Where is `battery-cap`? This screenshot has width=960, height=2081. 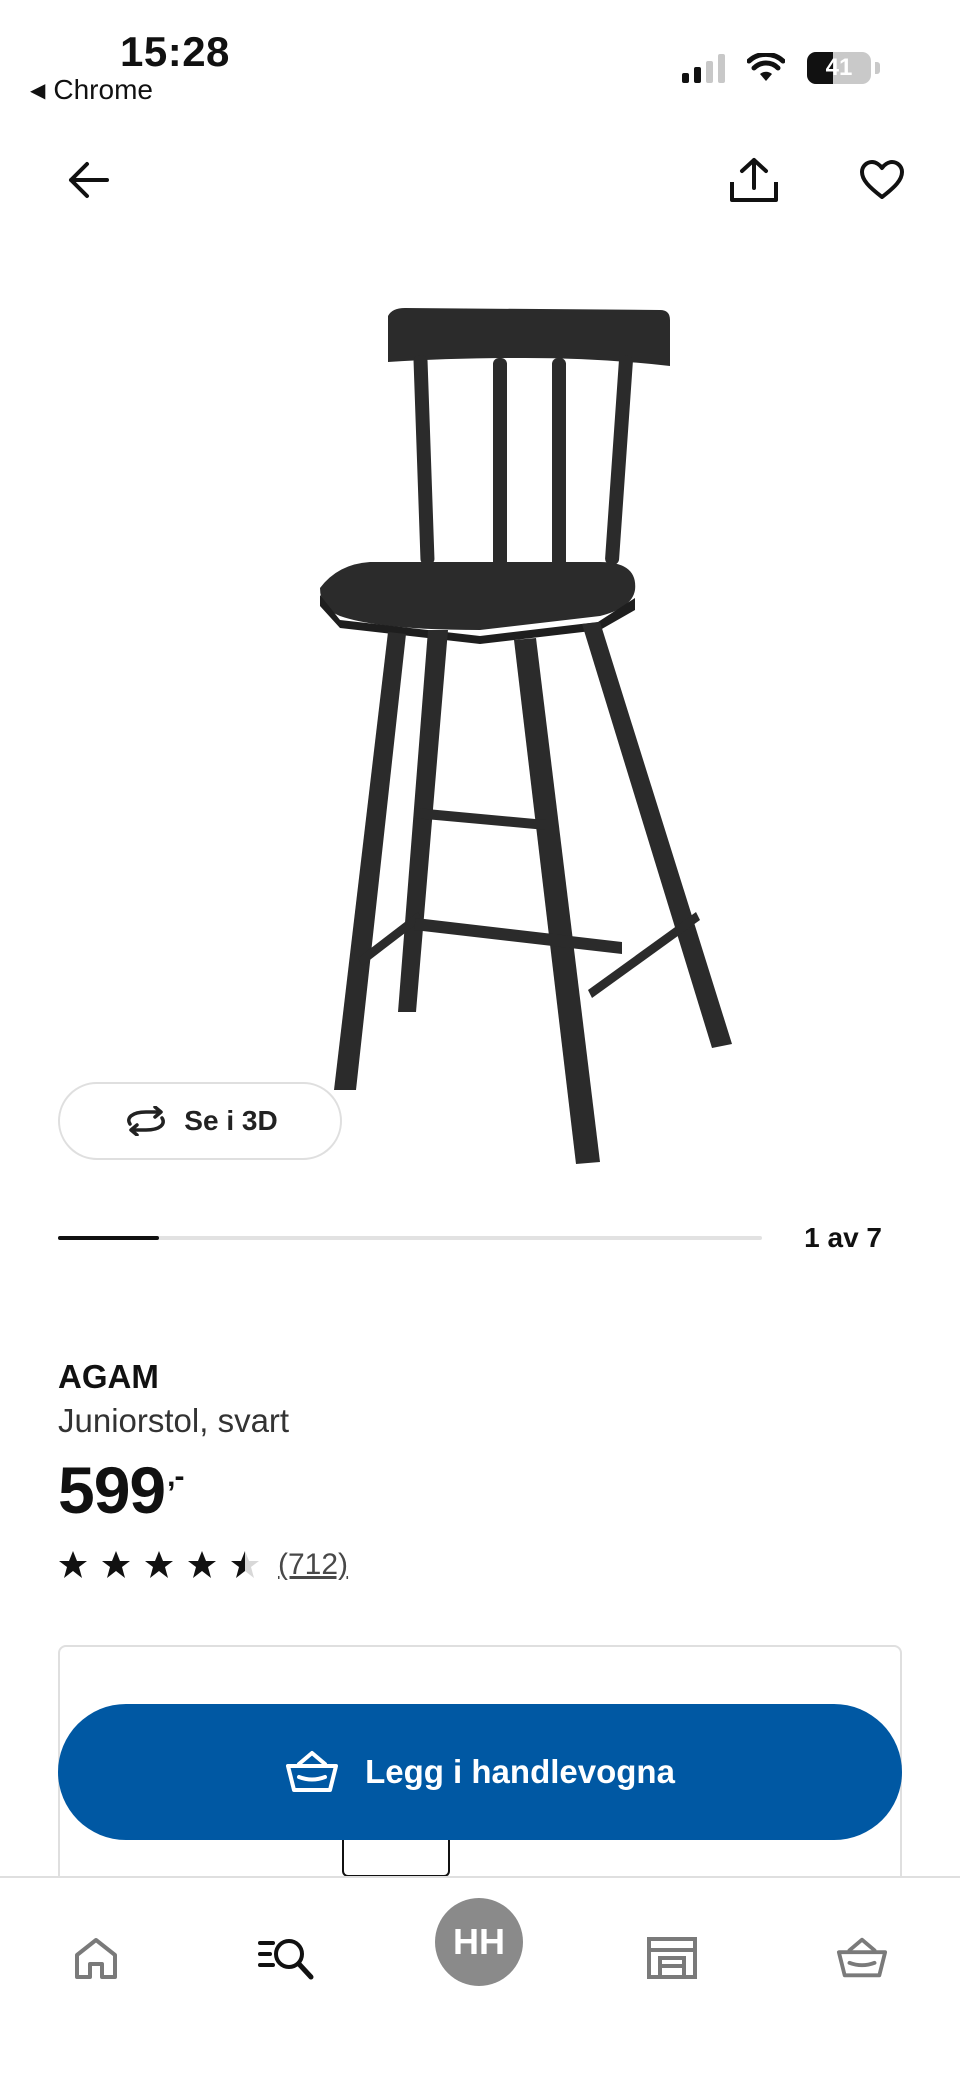 battery-cap is located at coordinates (877, 68).